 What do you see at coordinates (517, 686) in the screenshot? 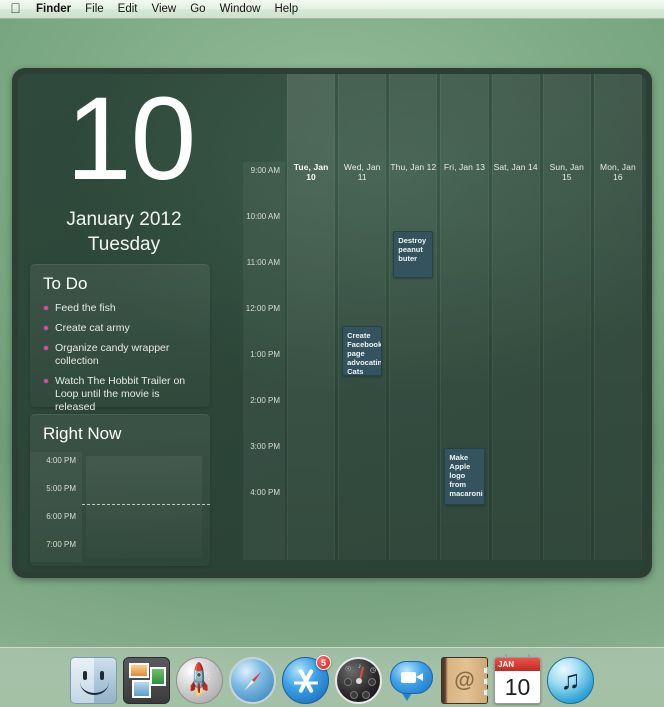
I see `ical-day-label: 10` at bounding box center [517, 686].